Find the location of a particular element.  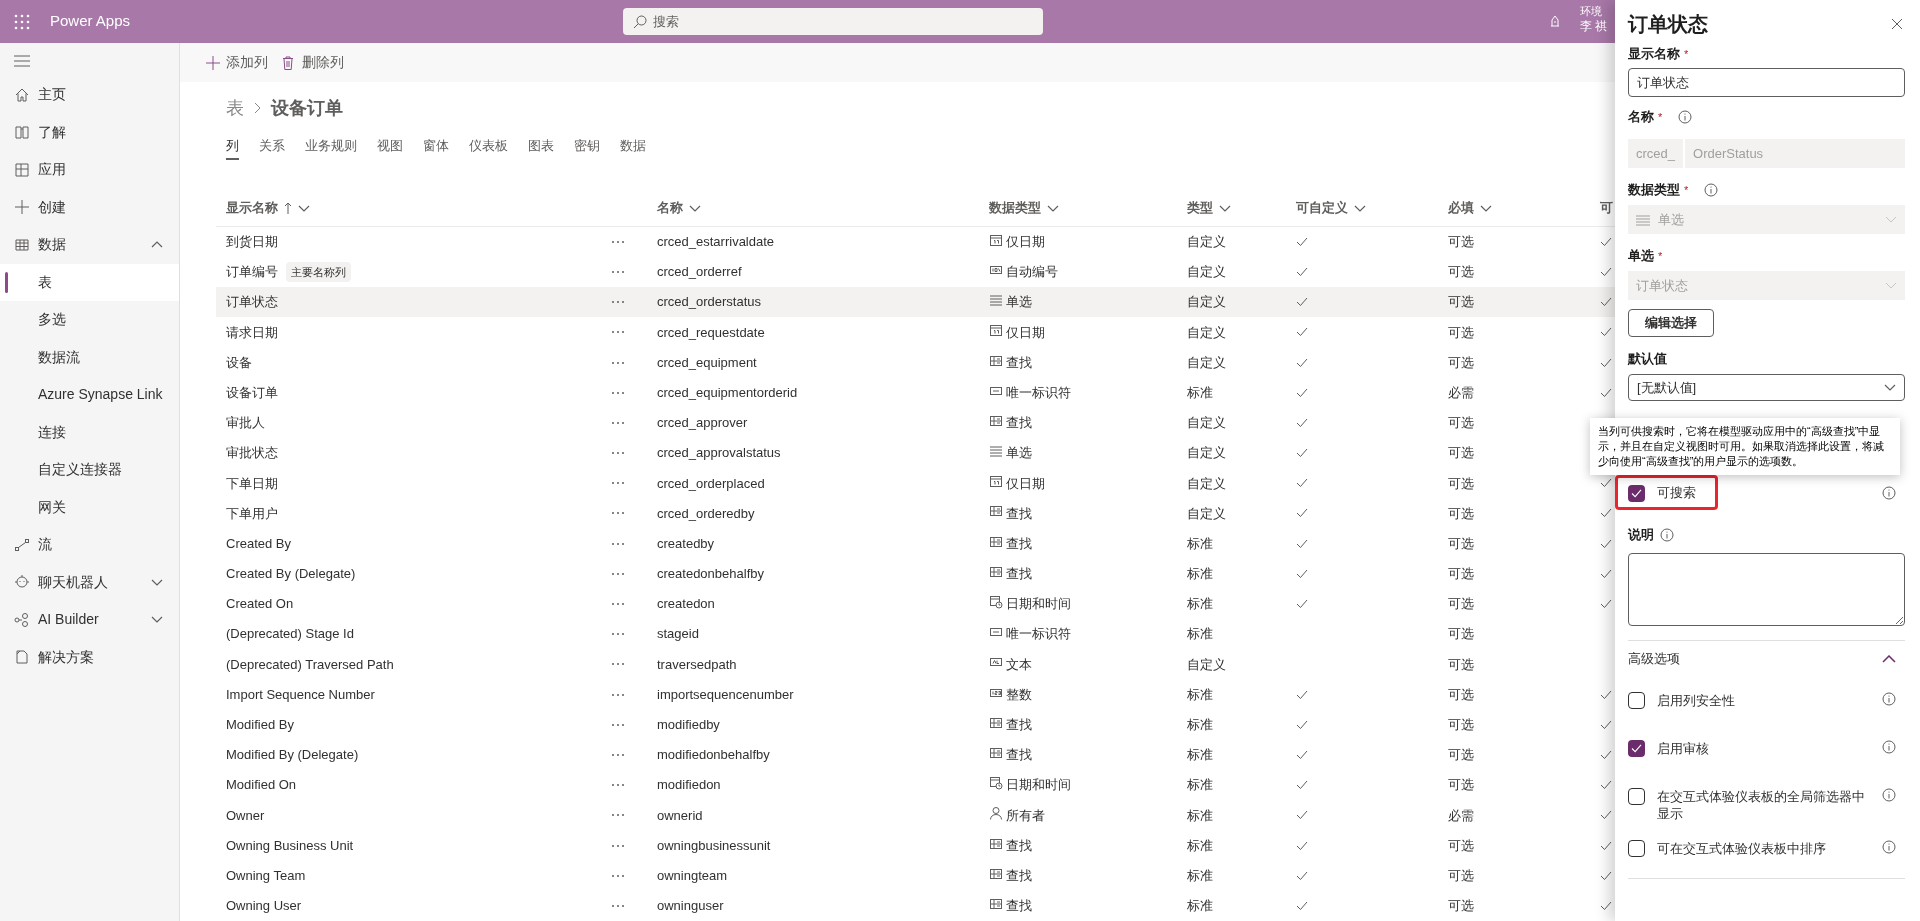

table-cell-text: 订单状态 is located at coordinates (252, 302).